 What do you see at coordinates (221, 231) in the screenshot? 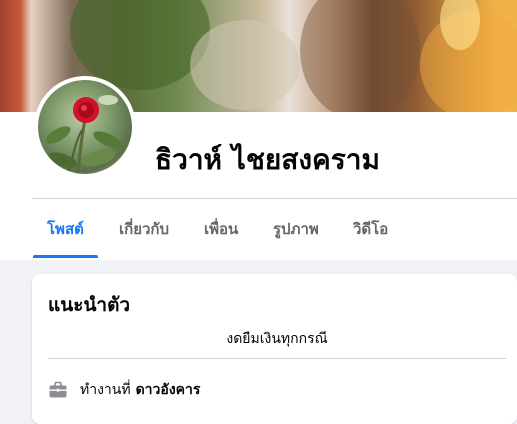
I see `tab-friends: เพื่อน` at bounding box center [221, 231].